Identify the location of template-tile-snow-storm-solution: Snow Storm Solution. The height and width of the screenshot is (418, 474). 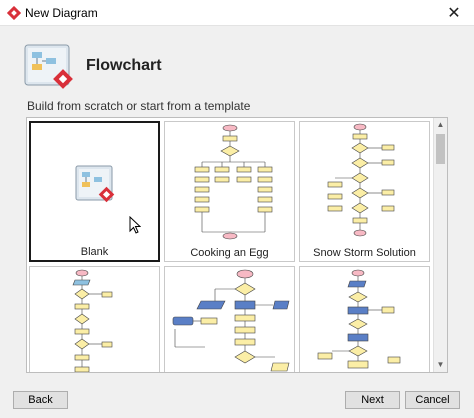
(364, 191).